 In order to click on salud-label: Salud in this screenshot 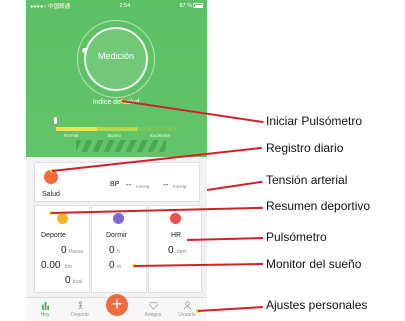, I will do `click(51, 194)`.